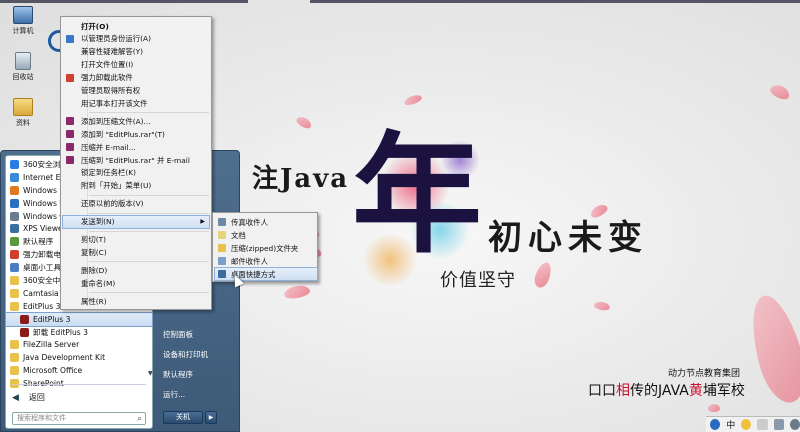  What do you see at coordinates (23, 15) in the screenshot?
I see `computer-icon` at bounding box center [23, 15].